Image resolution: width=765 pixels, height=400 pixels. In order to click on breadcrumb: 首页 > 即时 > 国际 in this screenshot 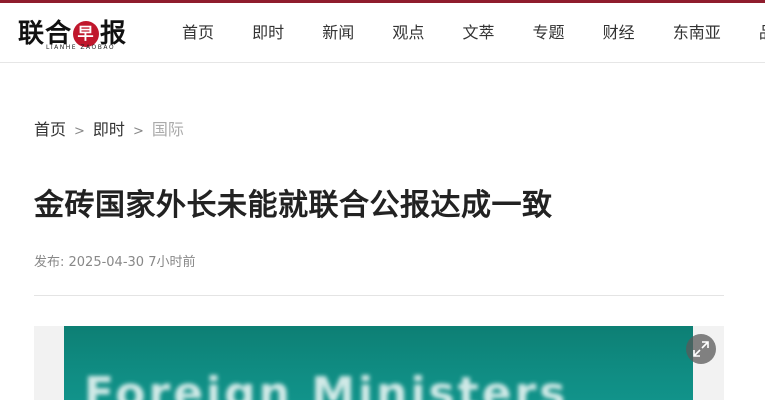, I will do `click(109, 128)`.